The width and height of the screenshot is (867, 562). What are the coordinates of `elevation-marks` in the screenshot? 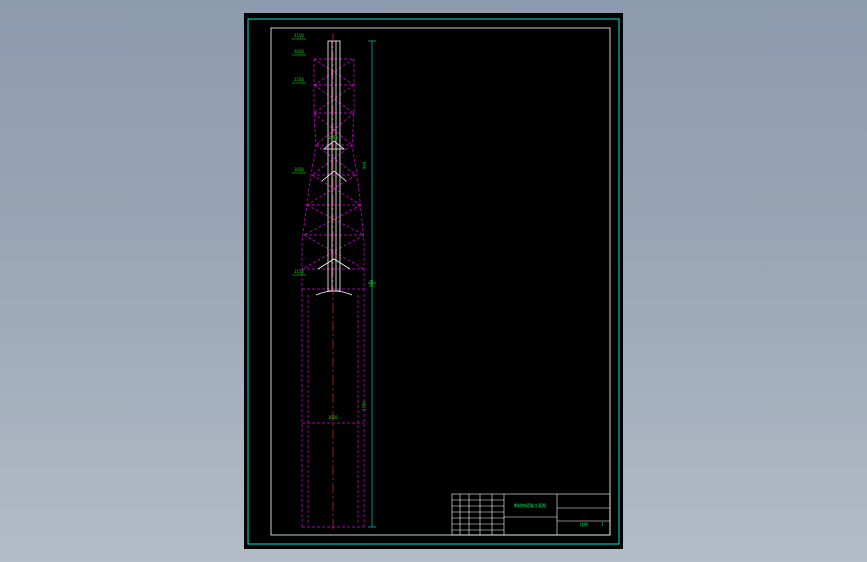 It's located at (299, 157).